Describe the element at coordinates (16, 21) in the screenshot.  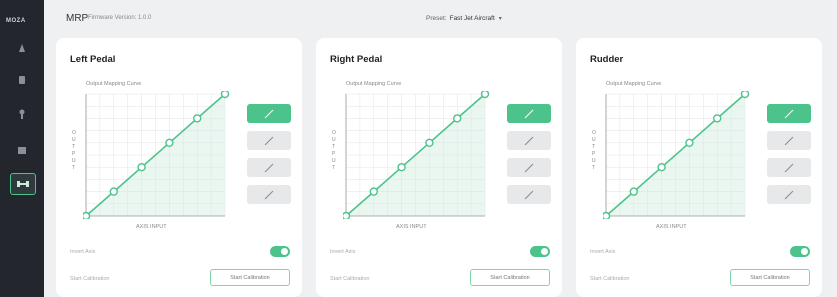
I see `moza-logo: MOZA` at that location.